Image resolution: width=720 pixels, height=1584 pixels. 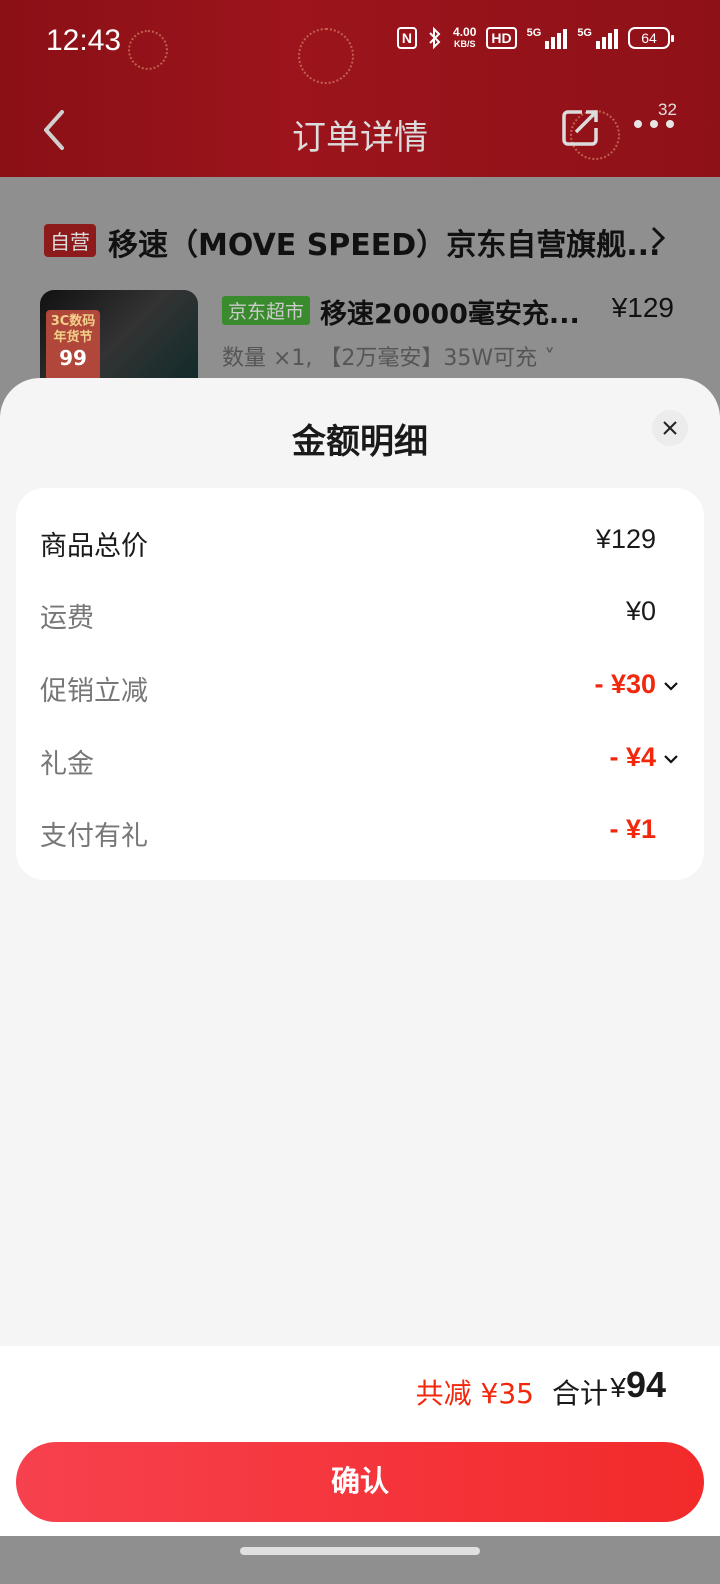 I want to click on confirm-button: 确认, so click(x=360, y=1482).